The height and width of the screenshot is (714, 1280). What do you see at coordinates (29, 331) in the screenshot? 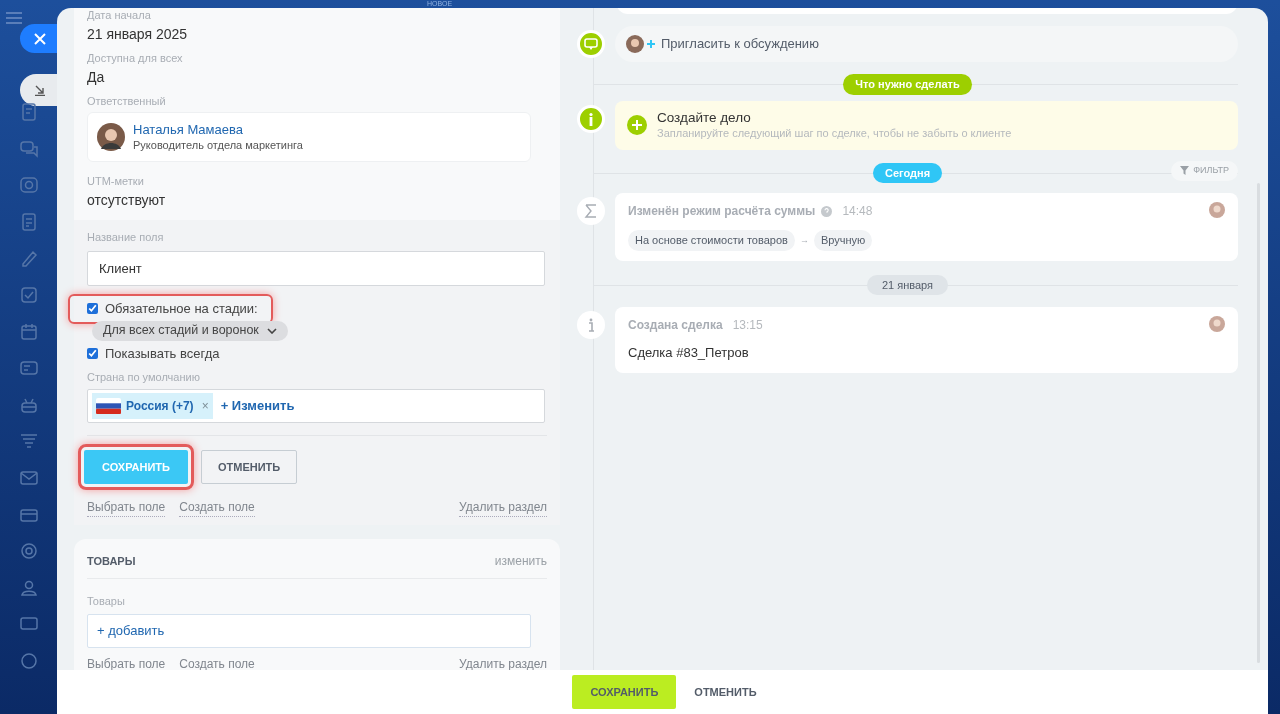
I see `calendar-icon` at bounding box center [29, 331].